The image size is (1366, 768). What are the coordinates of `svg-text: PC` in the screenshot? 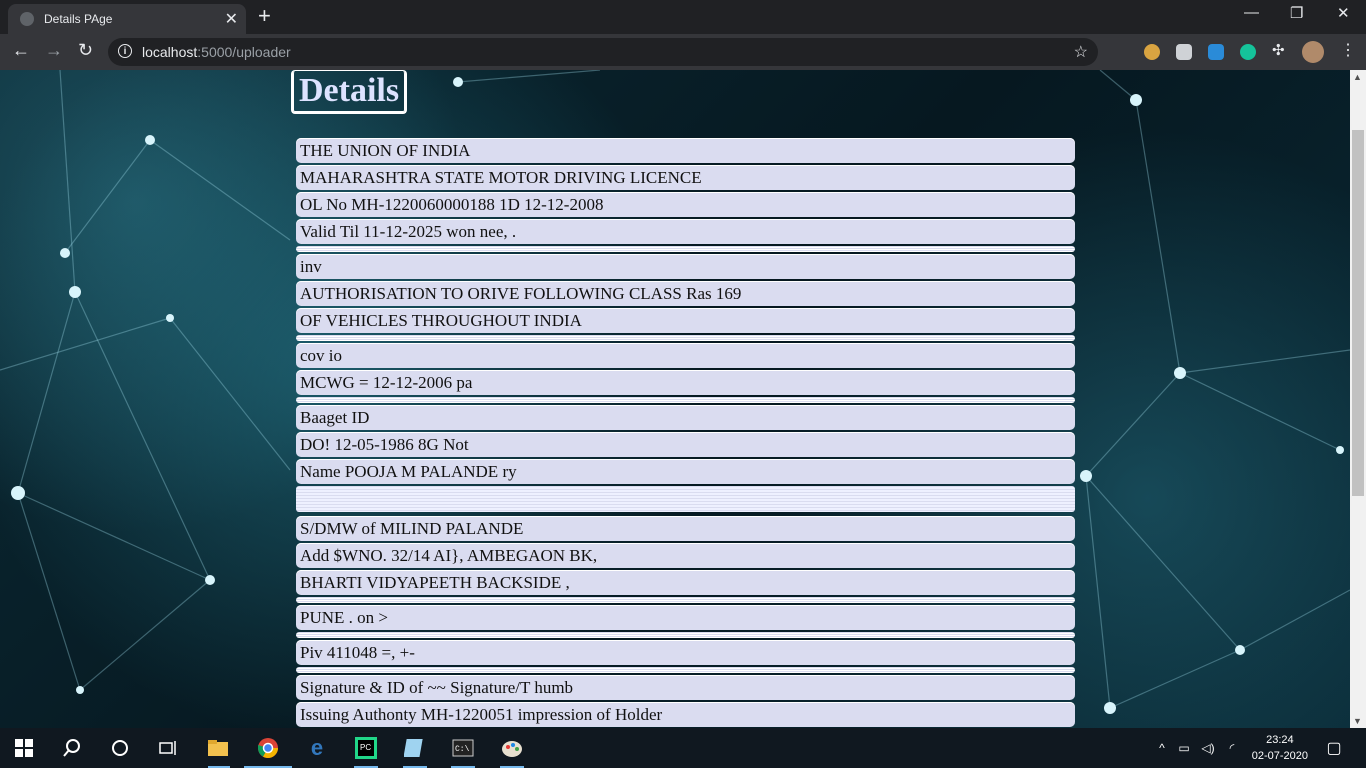 It's located at (365, 747).